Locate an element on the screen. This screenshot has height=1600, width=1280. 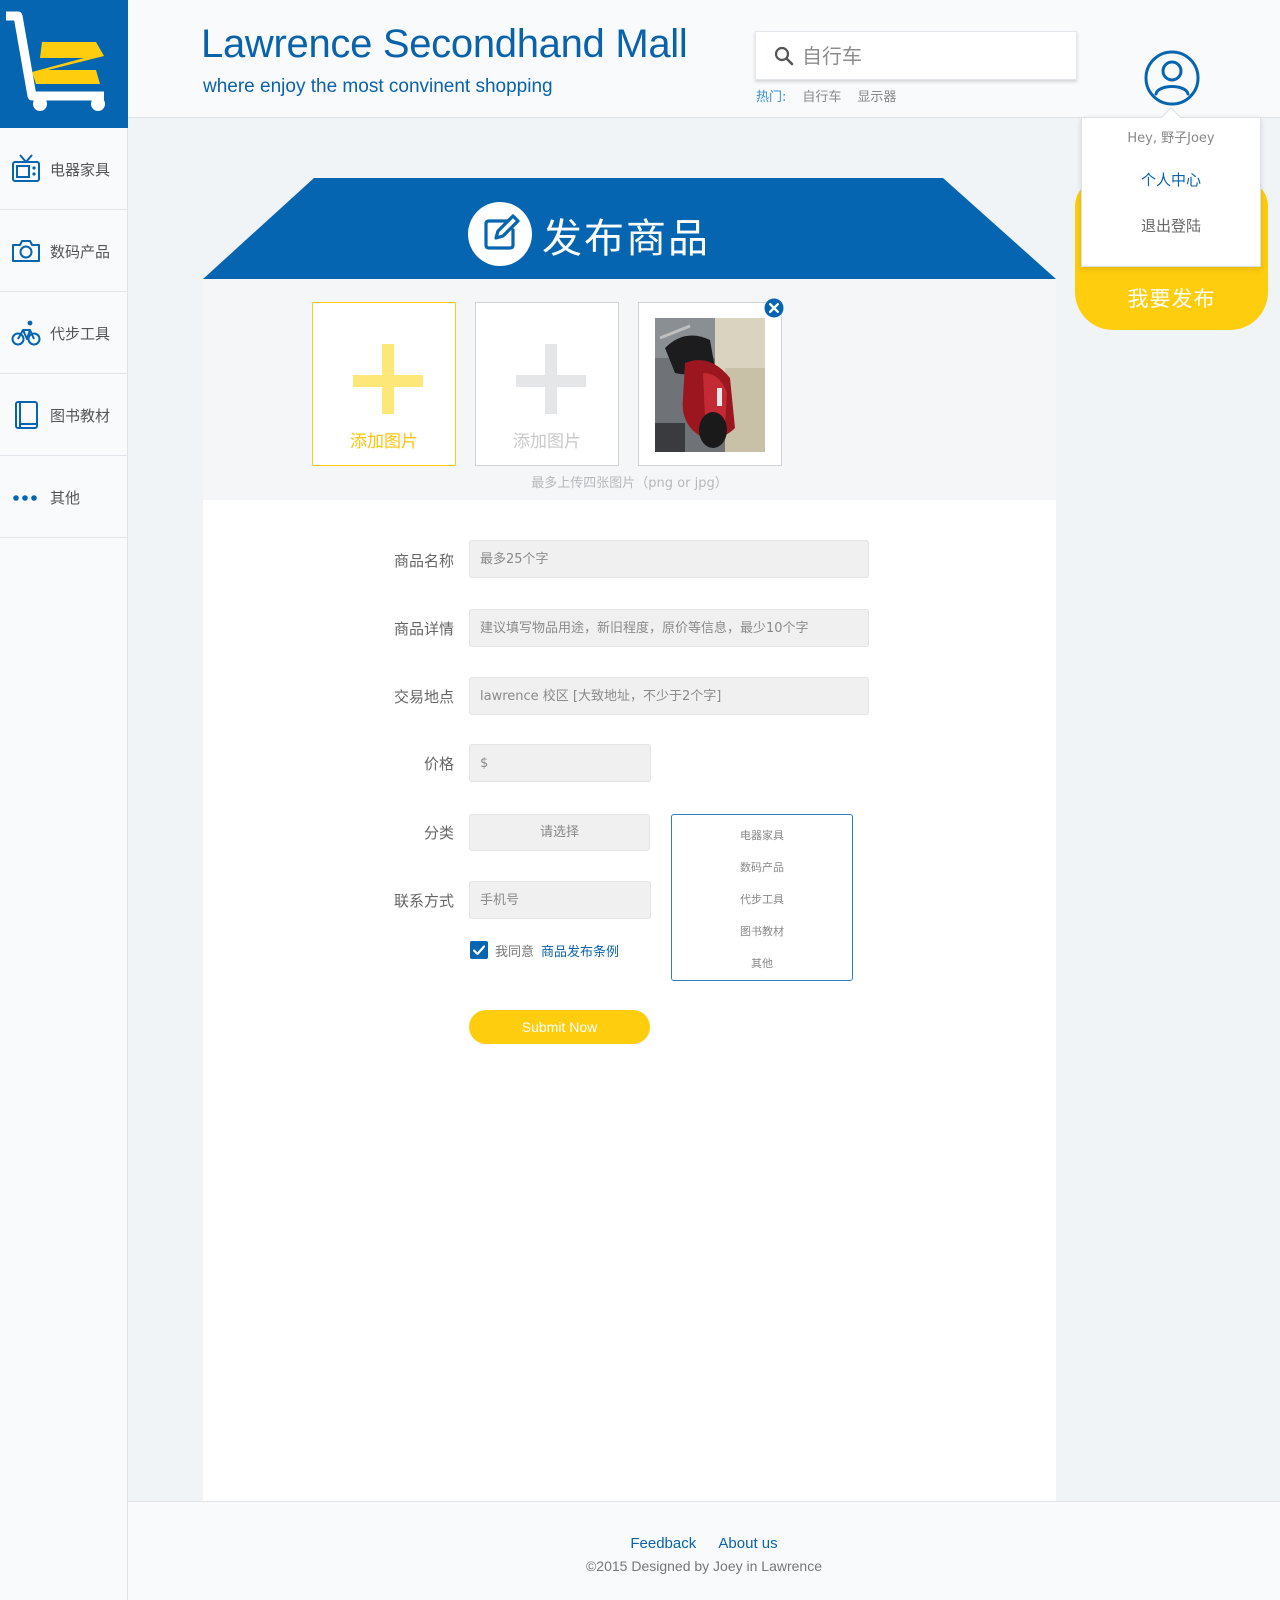
sidebar-item-transport: 代步工具 is located at coordinates (63, 333).